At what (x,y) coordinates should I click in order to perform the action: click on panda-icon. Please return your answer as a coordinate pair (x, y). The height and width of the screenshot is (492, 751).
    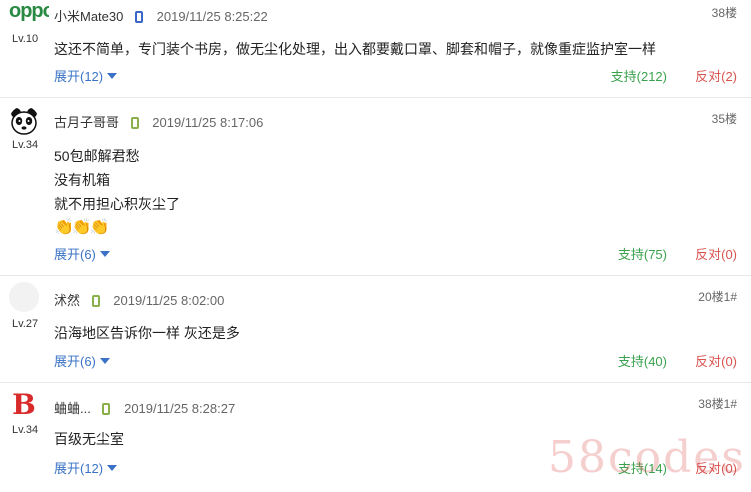
    Looking at the image, I should click on (24, 121).